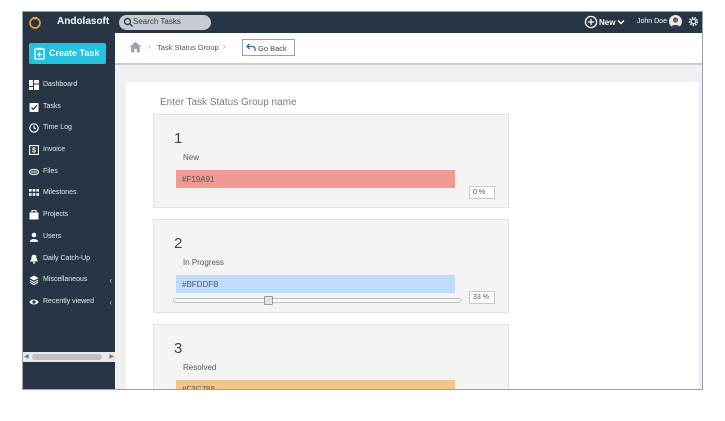 The image size is (725, 421). What do you see at coordinates (482, 192) in the screenshot?
I see `percent-field: 0 %` at bounding box center [482, 192].